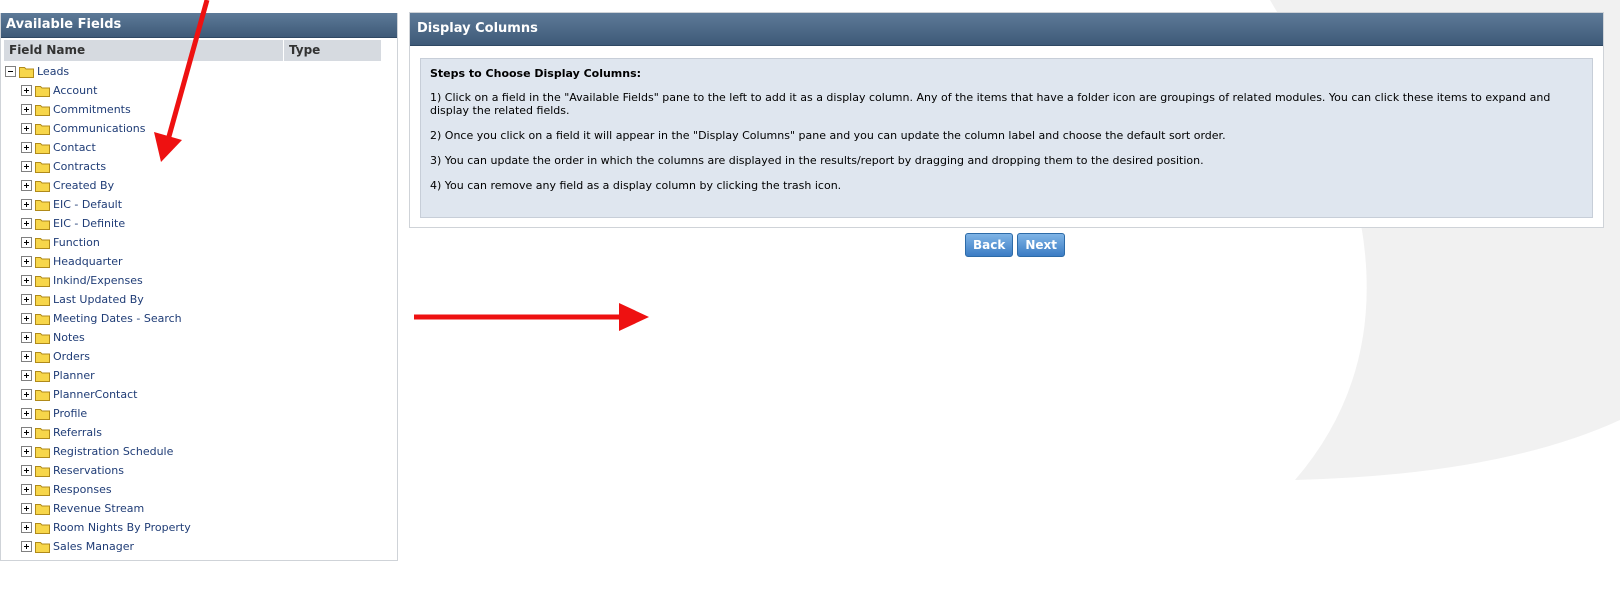 The height and width of the screenshot is (593, 1620). Describe the element at coordinates (199, 394) in the screenshot. I see `tree-item: PlannerContact` at that location.